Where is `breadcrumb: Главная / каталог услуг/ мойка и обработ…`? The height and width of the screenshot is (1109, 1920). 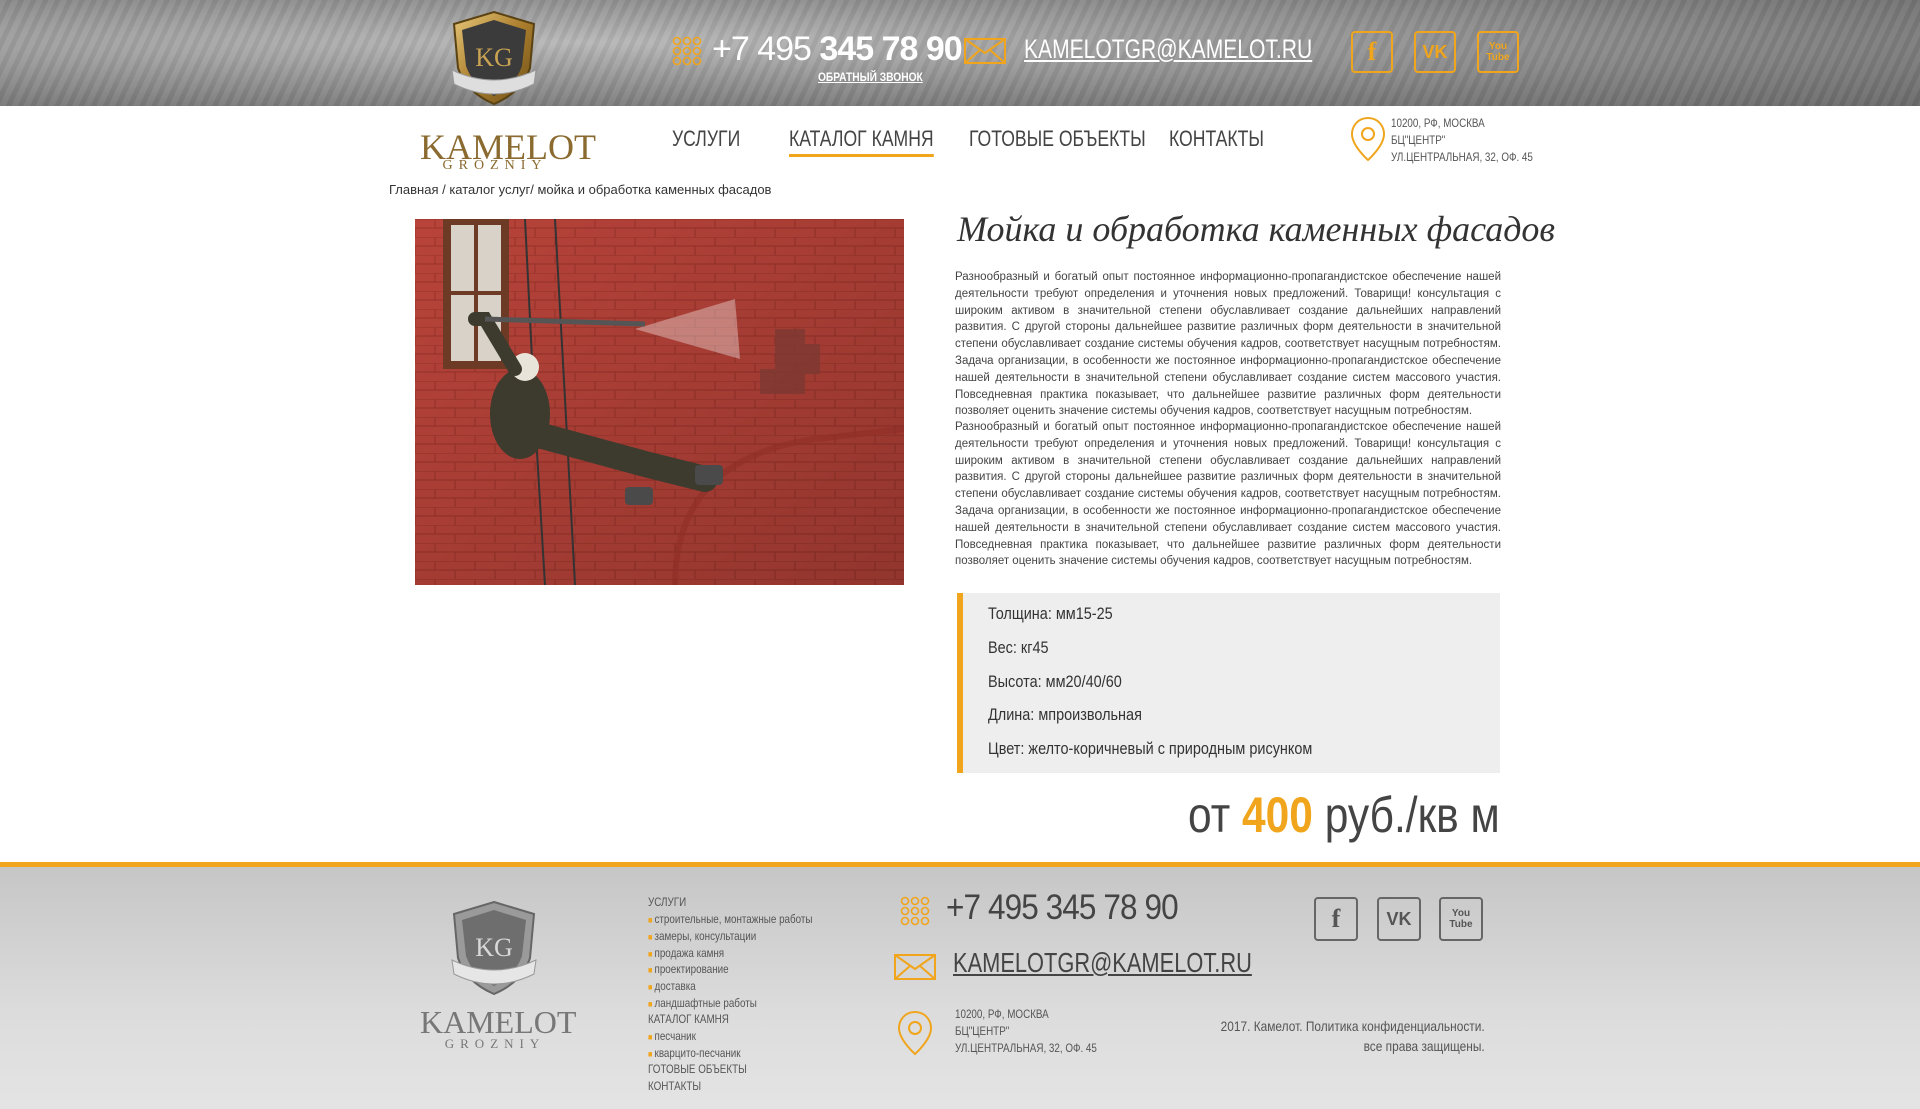 breadcrumb: Главная / каталог услуг/ мойка и обработ… is located at coordinates (580, 189).